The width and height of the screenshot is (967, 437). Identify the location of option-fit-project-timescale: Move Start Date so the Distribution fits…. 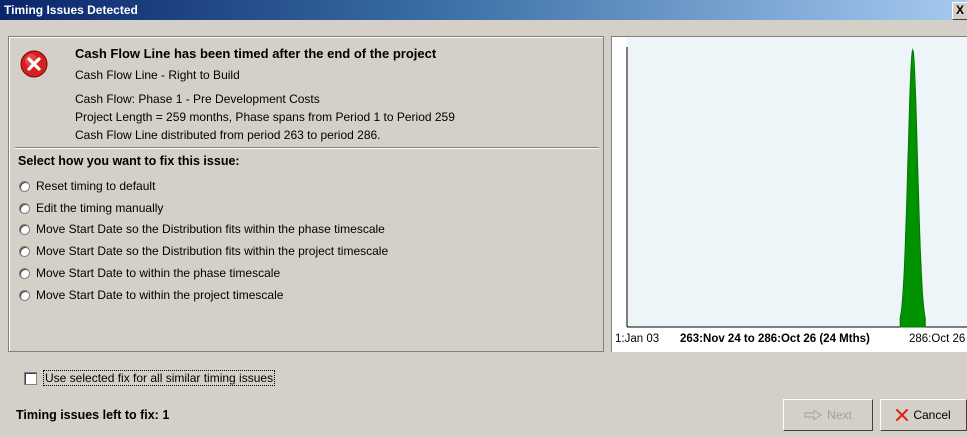
(203, 251).